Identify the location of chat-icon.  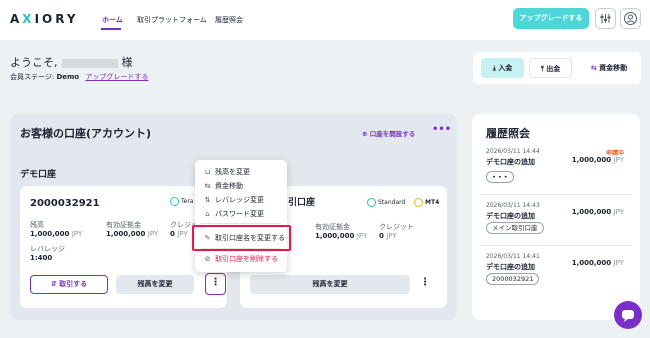
(628, 316).